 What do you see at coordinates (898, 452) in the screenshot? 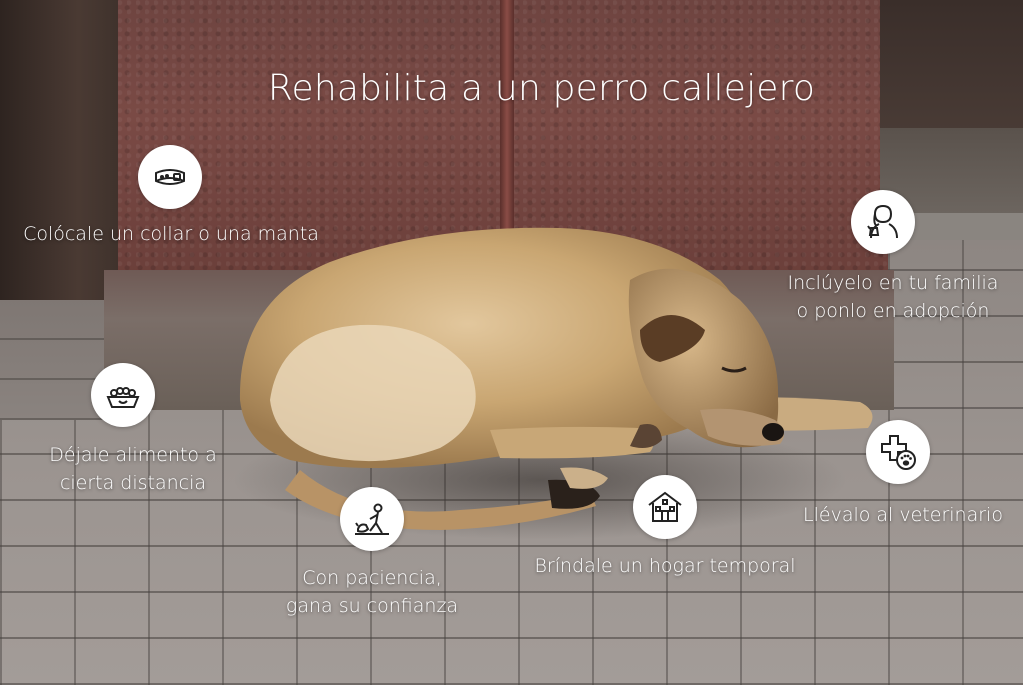
I see `veterinary-cross-paw-icon` at bounding box center [898, 452].